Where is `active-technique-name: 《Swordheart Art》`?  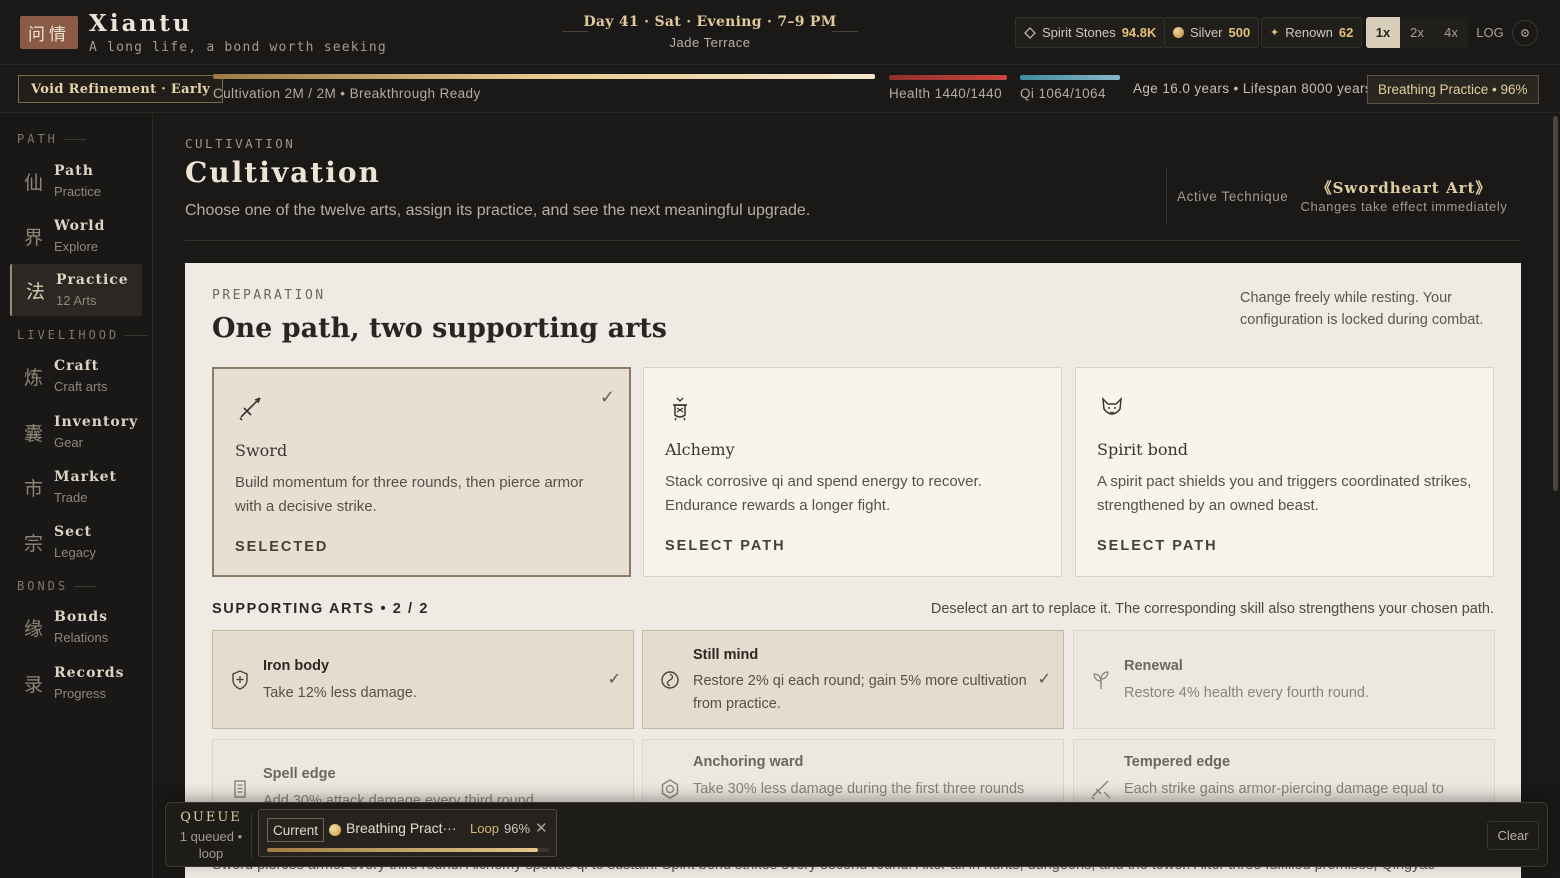 active-technique-name: 《Swordheart Art》 is located at coordinates (1404, 187).